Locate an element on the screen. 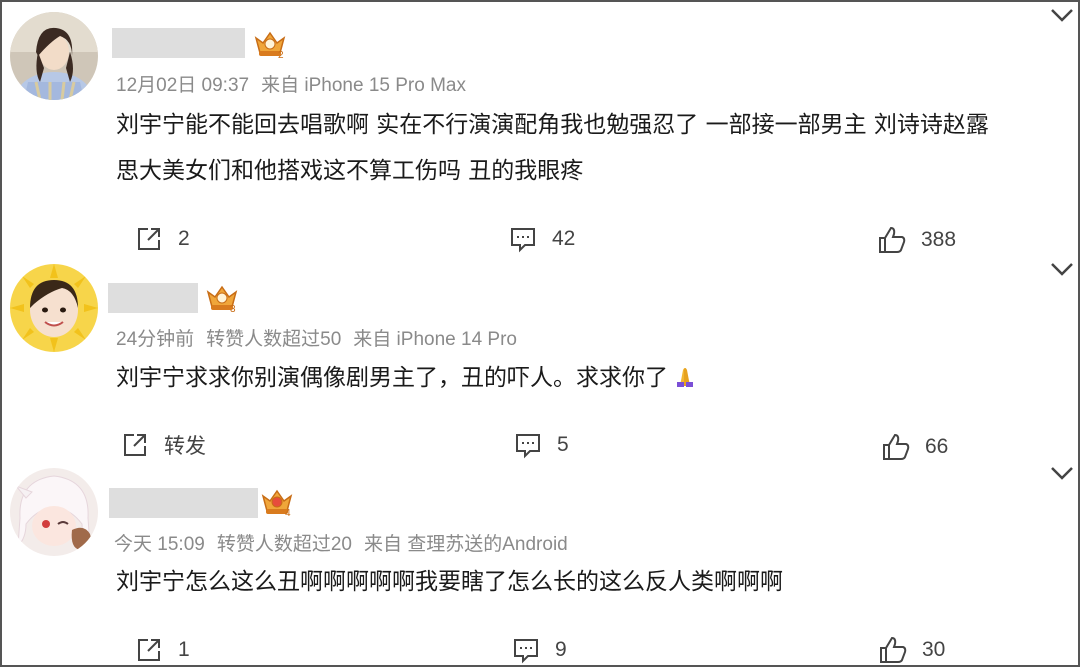 The height and width of the screenshot is (667, 1080). source-device: 来自 查理苏送的Android is located at coordinates (465, 544).